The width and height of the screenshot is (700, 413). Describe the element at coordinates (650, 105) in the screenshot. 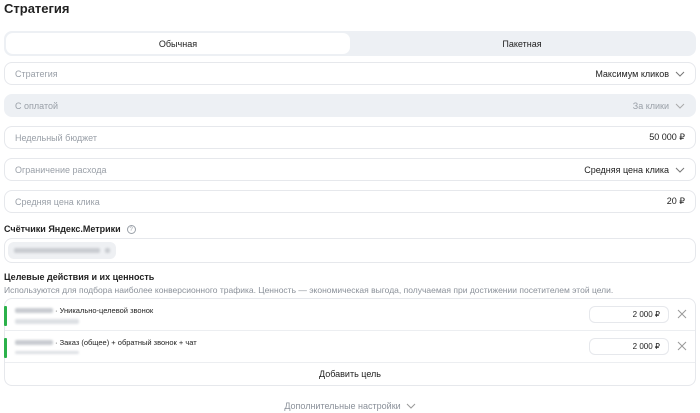

I see `payment-value: За клики` at that location.